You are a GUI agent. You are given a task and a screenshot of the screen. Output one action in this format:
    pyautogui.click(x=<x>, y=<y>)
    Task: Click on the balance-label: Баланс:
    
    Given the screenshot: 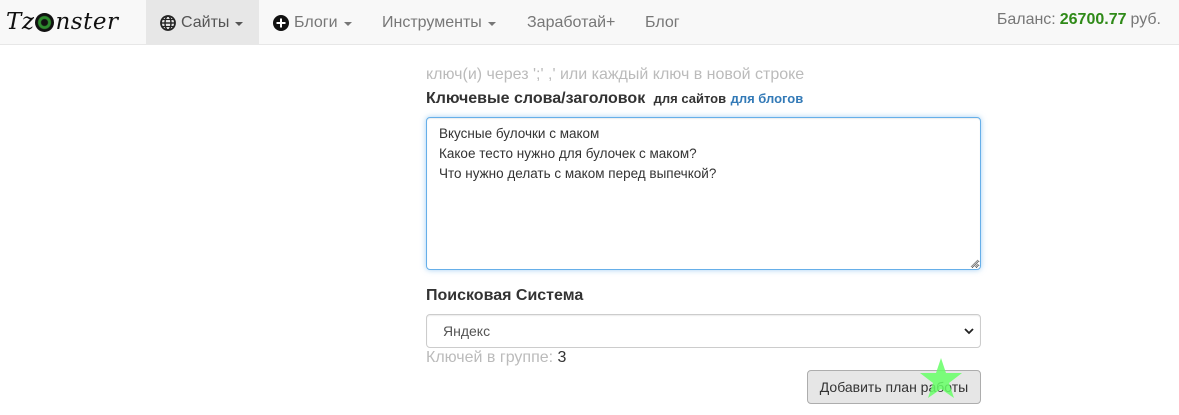 What is the action you would take?
    pyautogui.click(x=1026, y=19)
    